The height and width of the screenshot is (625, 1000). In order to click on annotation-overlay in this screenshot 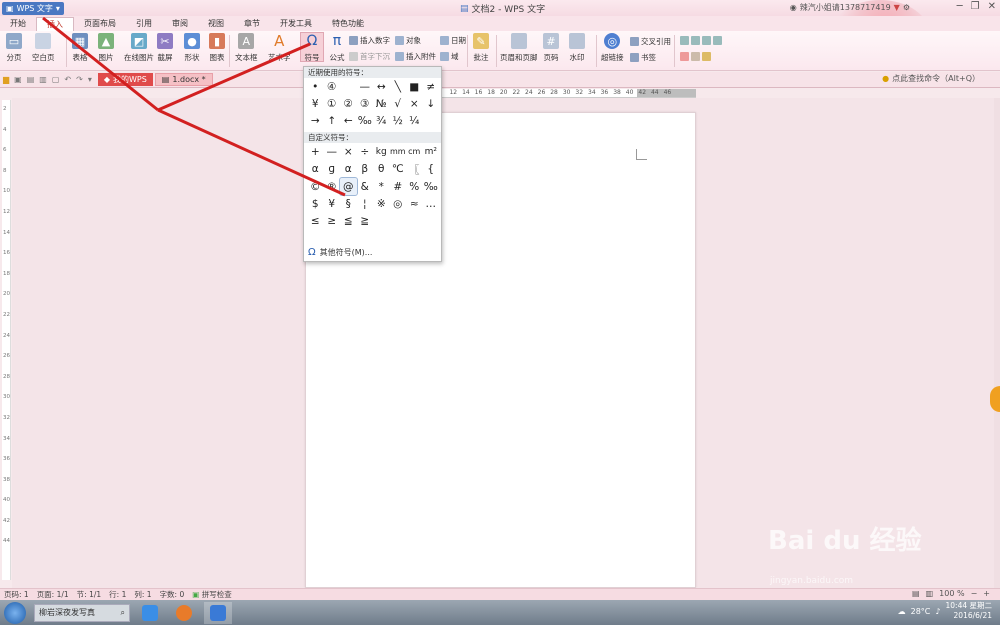, I will do `click(194, 106)`.